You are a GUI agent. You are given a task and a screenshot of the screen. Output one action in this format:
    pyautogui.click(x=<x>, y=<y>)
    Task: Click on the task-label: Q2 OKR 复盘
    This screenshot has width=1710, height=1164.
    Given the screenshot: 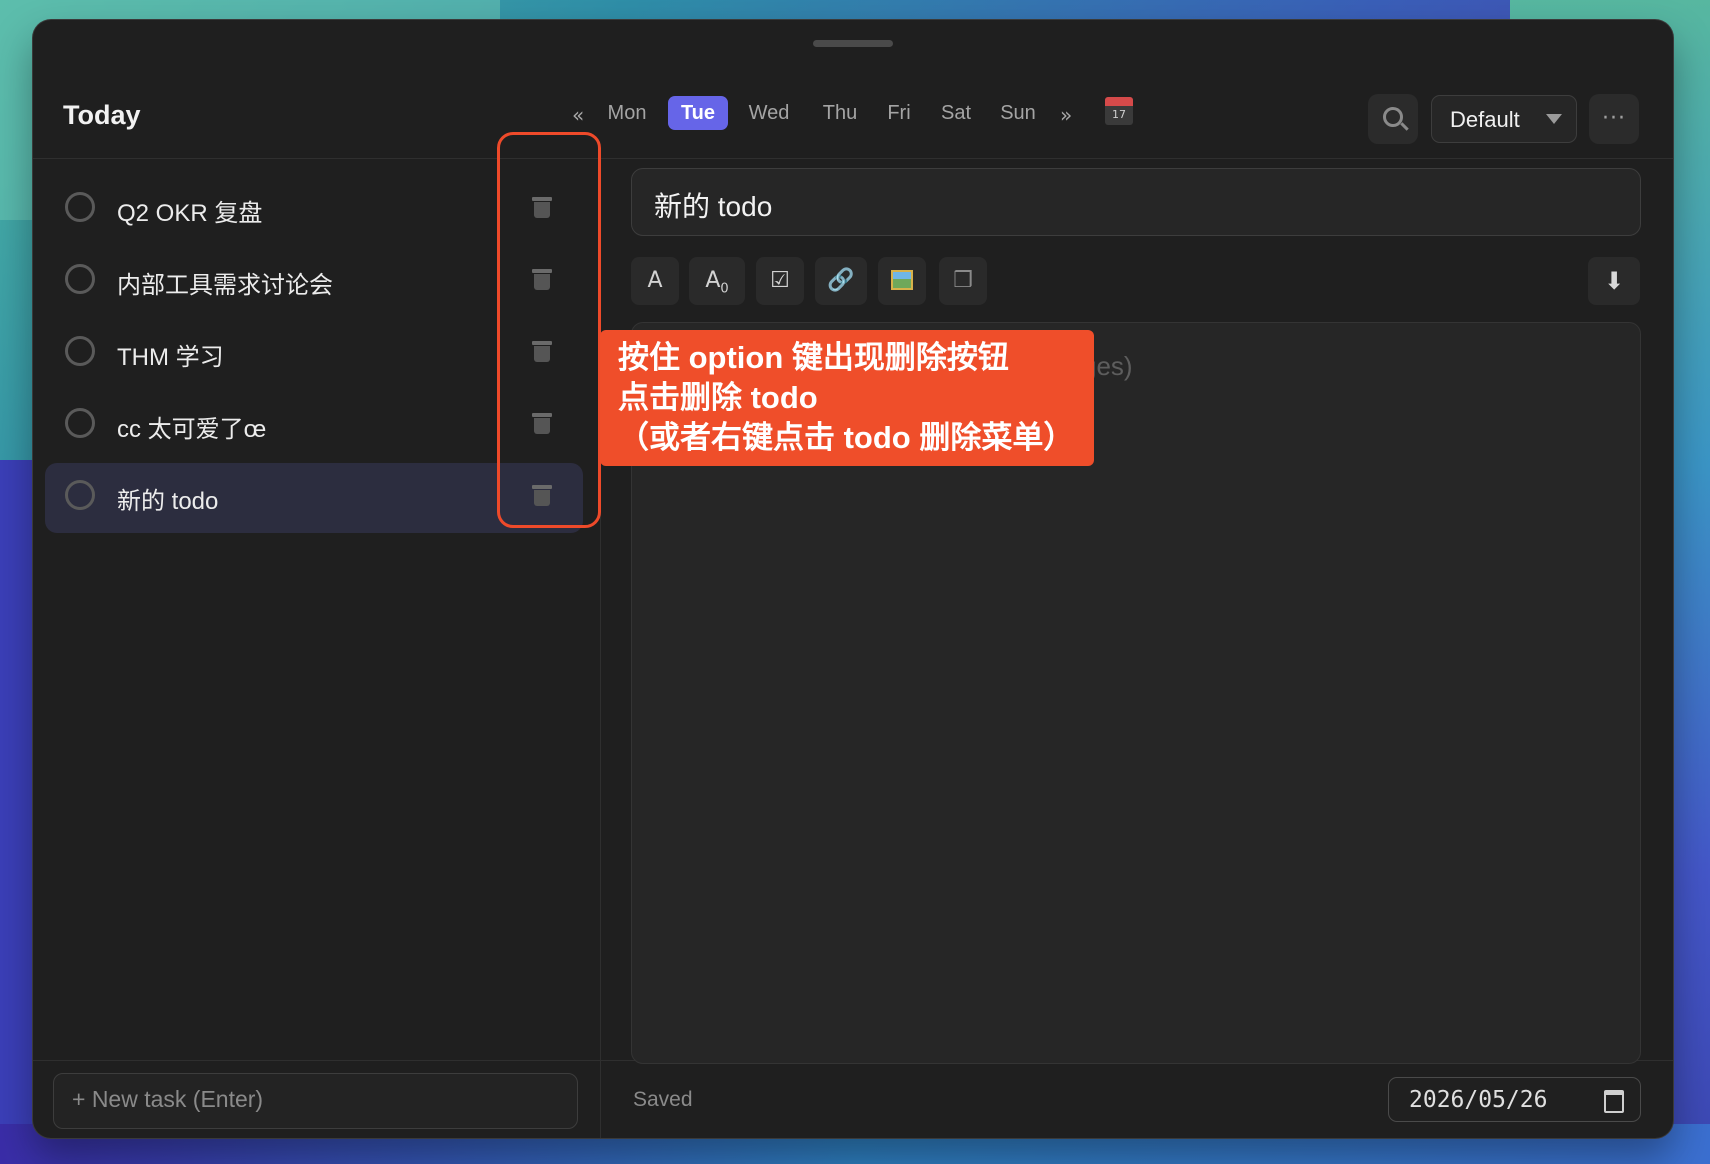 What is the action you would take?
    pyautogui.click(x=190, y=213)
    